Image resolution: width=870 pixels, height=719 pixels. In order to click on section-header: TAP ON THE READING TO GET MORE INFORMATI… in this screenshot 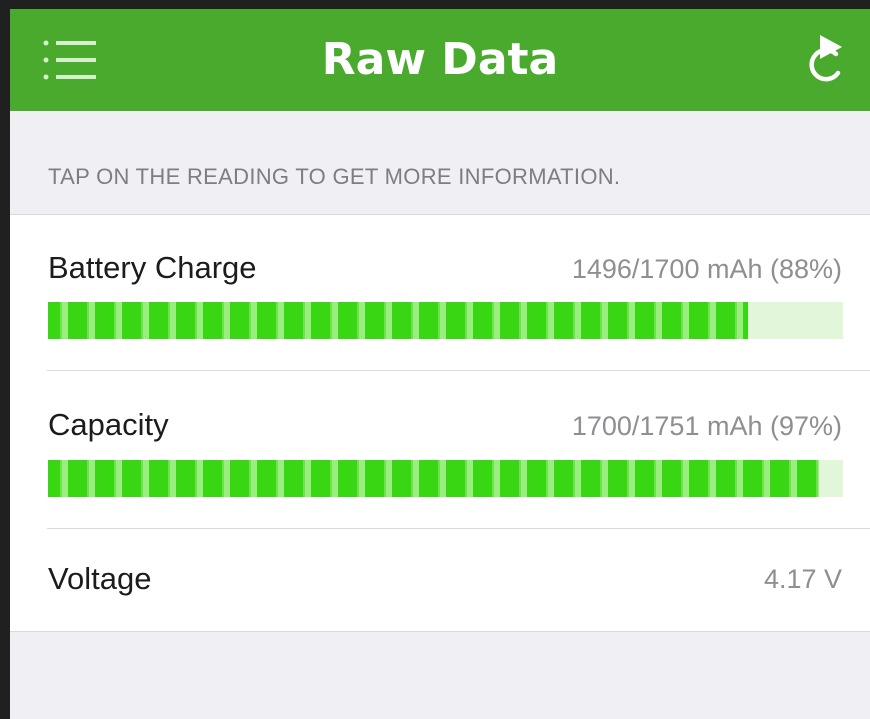, I will do `click(334, 176)`.